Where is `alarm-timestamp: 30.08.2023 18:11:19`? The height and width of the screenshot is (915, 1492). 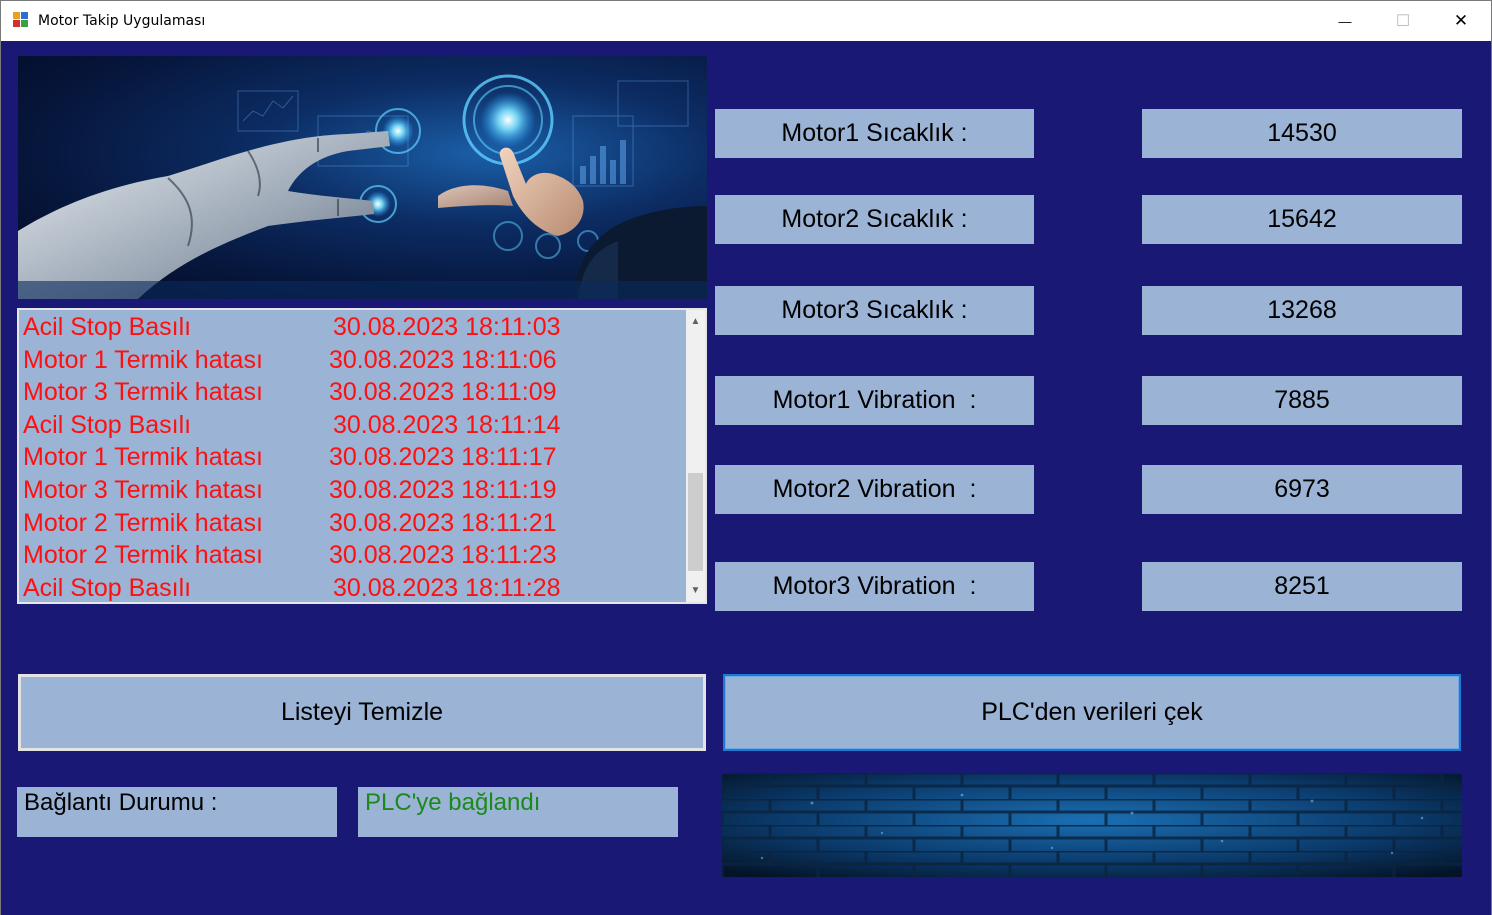 alarm-timestamp: 30.08.2023 18:11:19 is located at coordinates (443, 489).